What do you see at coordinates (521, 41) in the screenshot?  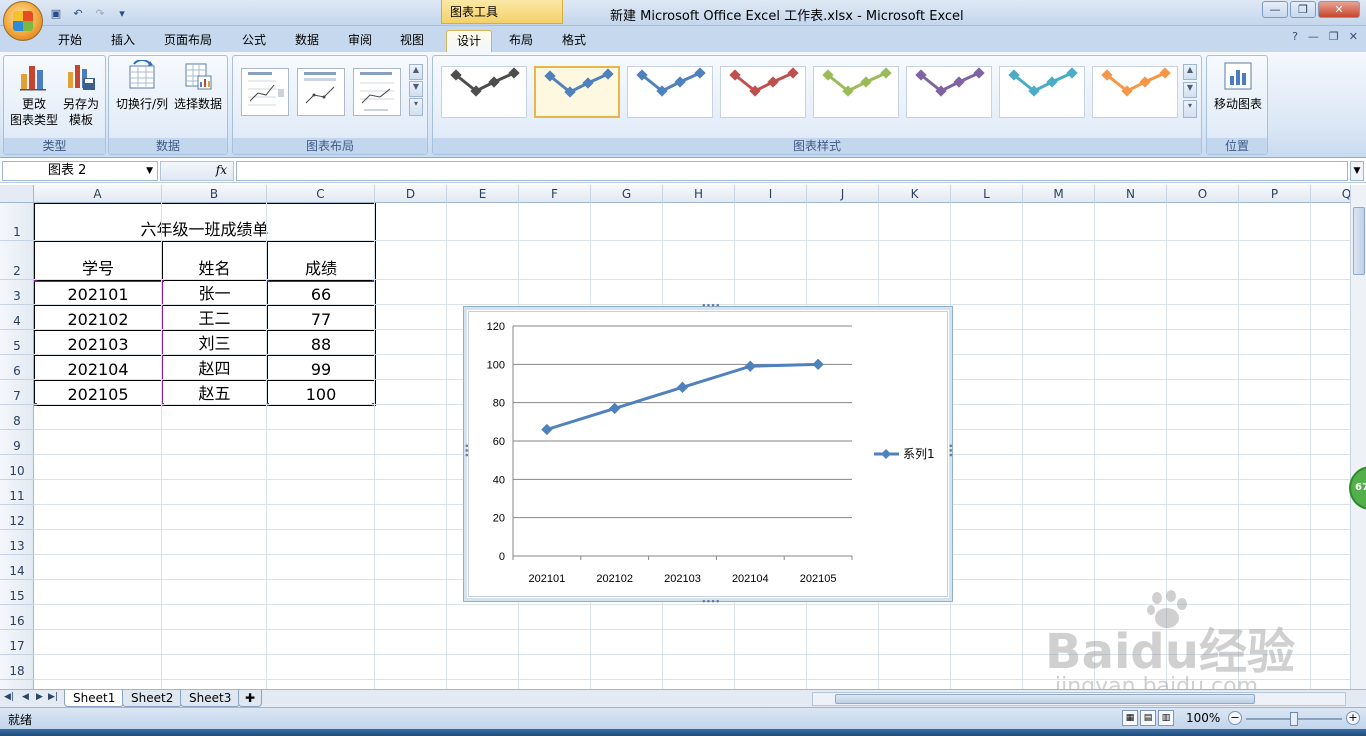 I see `tab-layout: 布局` at bounding box center [521, 41].